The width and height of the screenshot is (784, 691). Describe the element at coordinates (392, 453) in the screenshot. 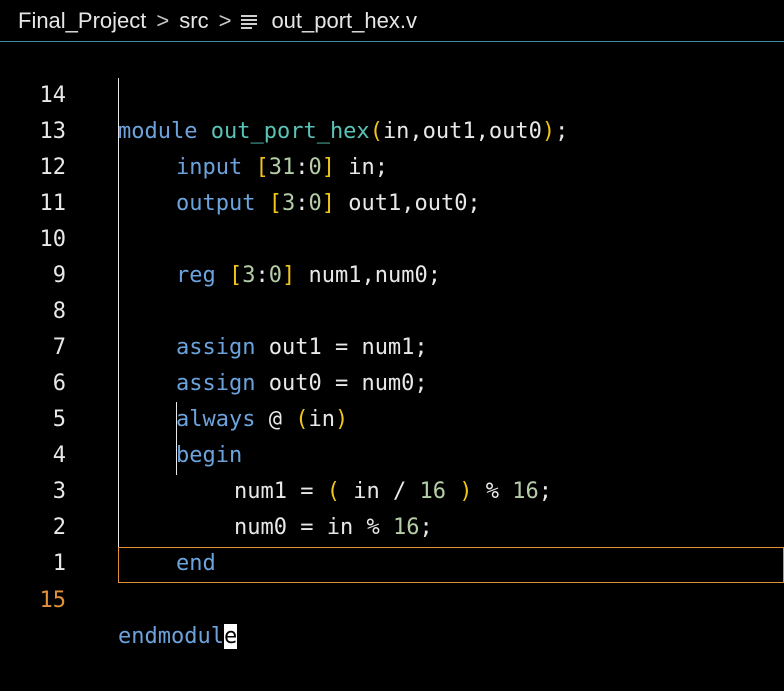

I see `code-line: 4 num1 = ( in / 16 ) % 16;` at that location.